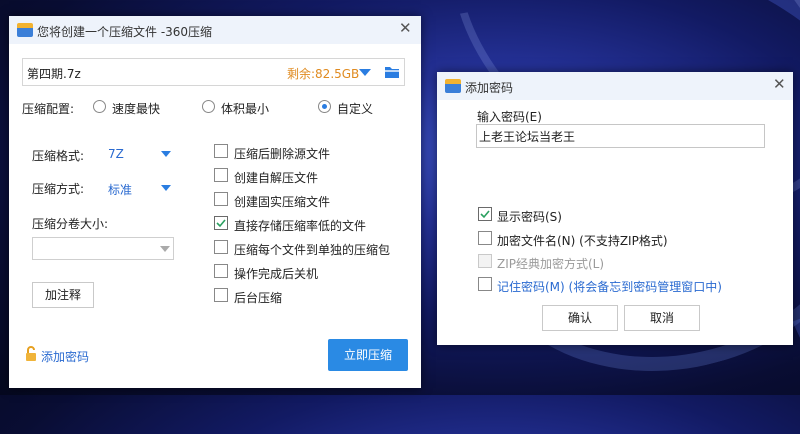  I want to click on ok-button-label: 确认, so click(579, 318).